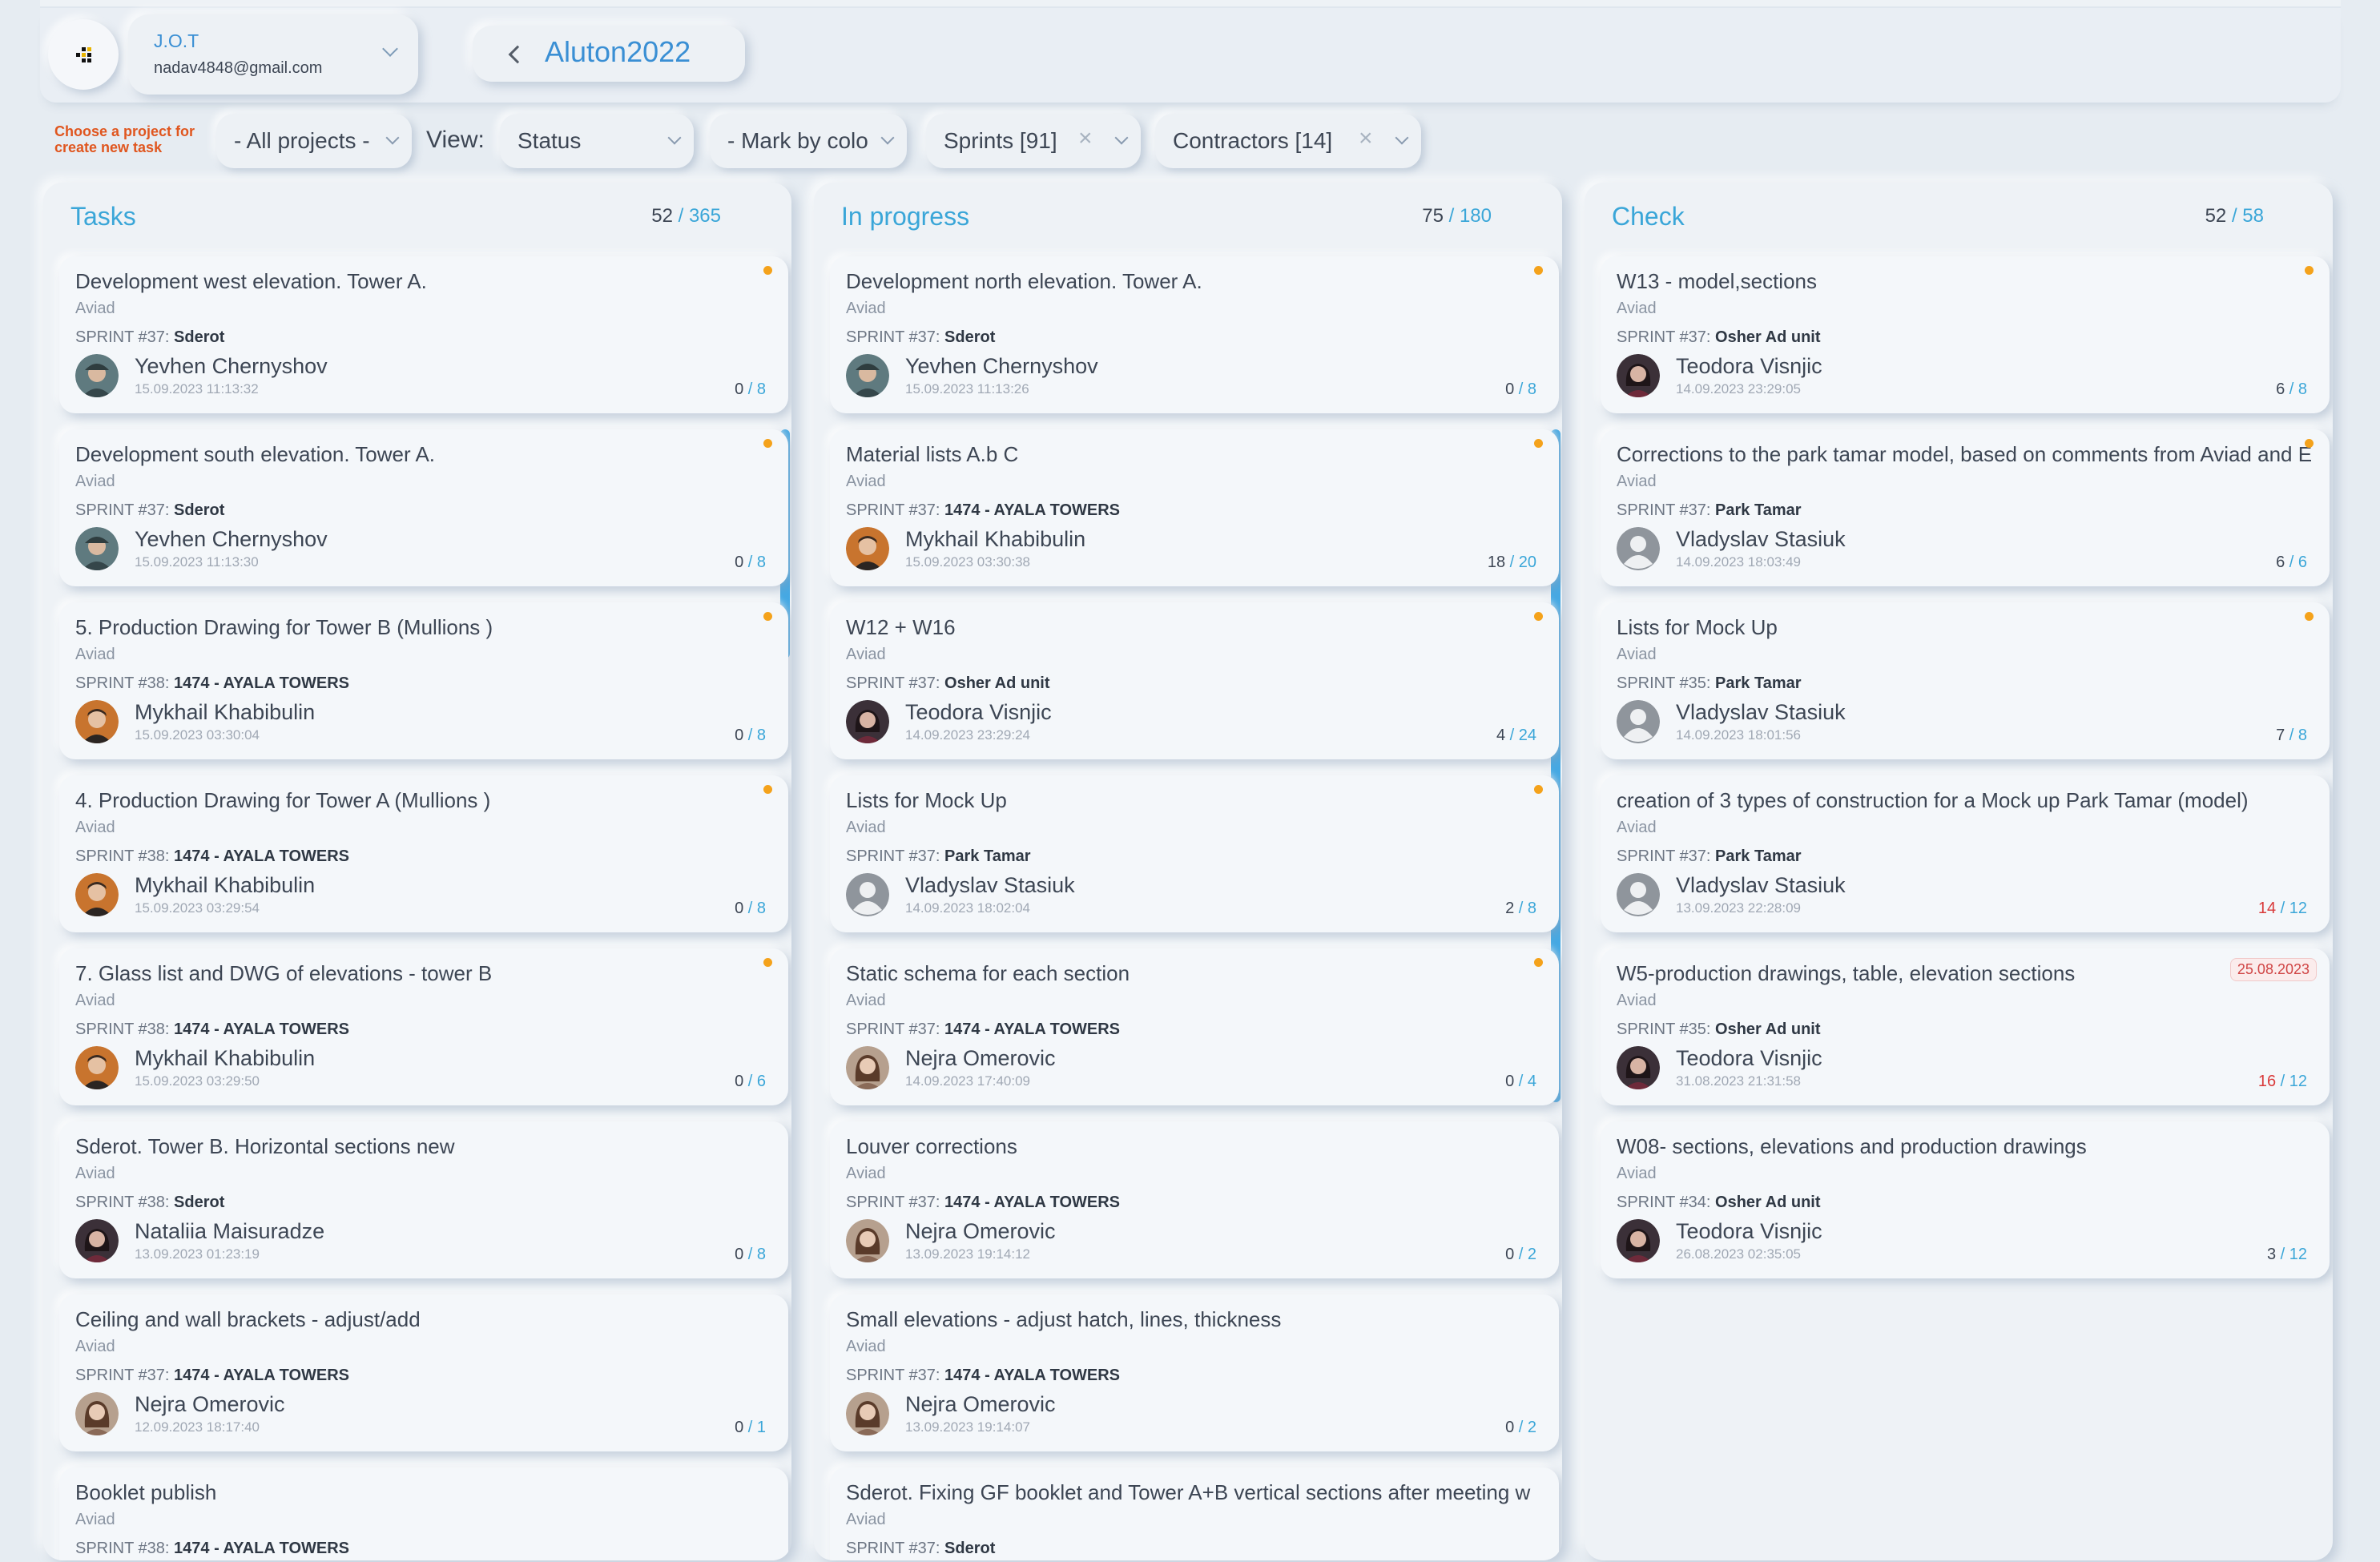  What do you see at coordinates (2282, 909) in the screenshot?
I see `task-progress: 14 / 12` at bounding box center [2282, 909].